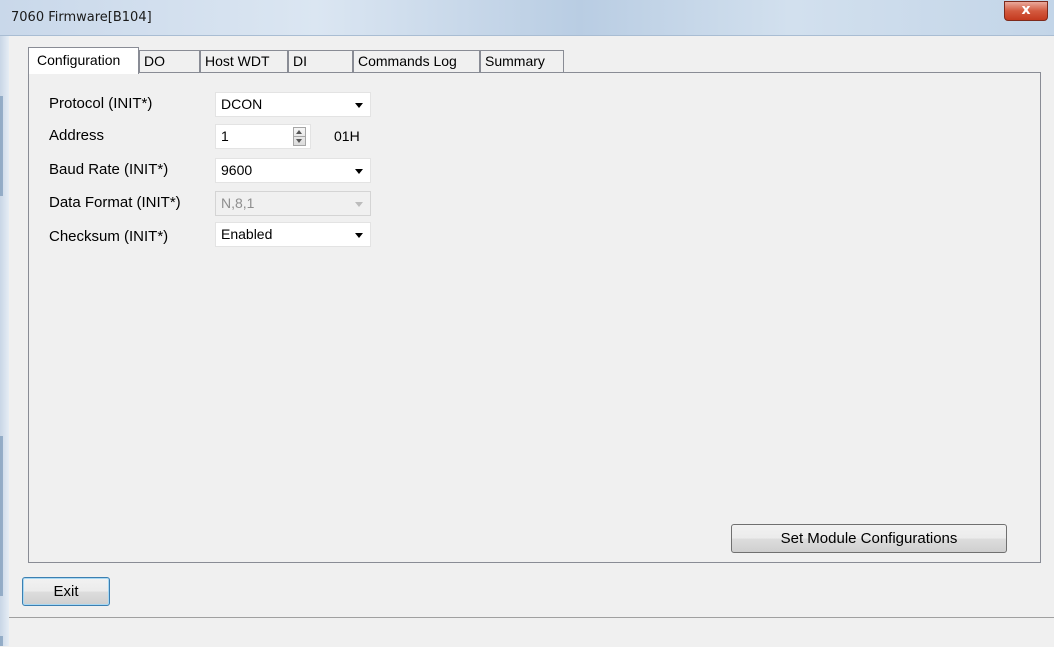 The width and height of the screenshot is (1054, 647). Describe the element at coordinates (527, 18) in the screenshot. I see `title-bar: 7060 Firmware[B104] x` at that location.